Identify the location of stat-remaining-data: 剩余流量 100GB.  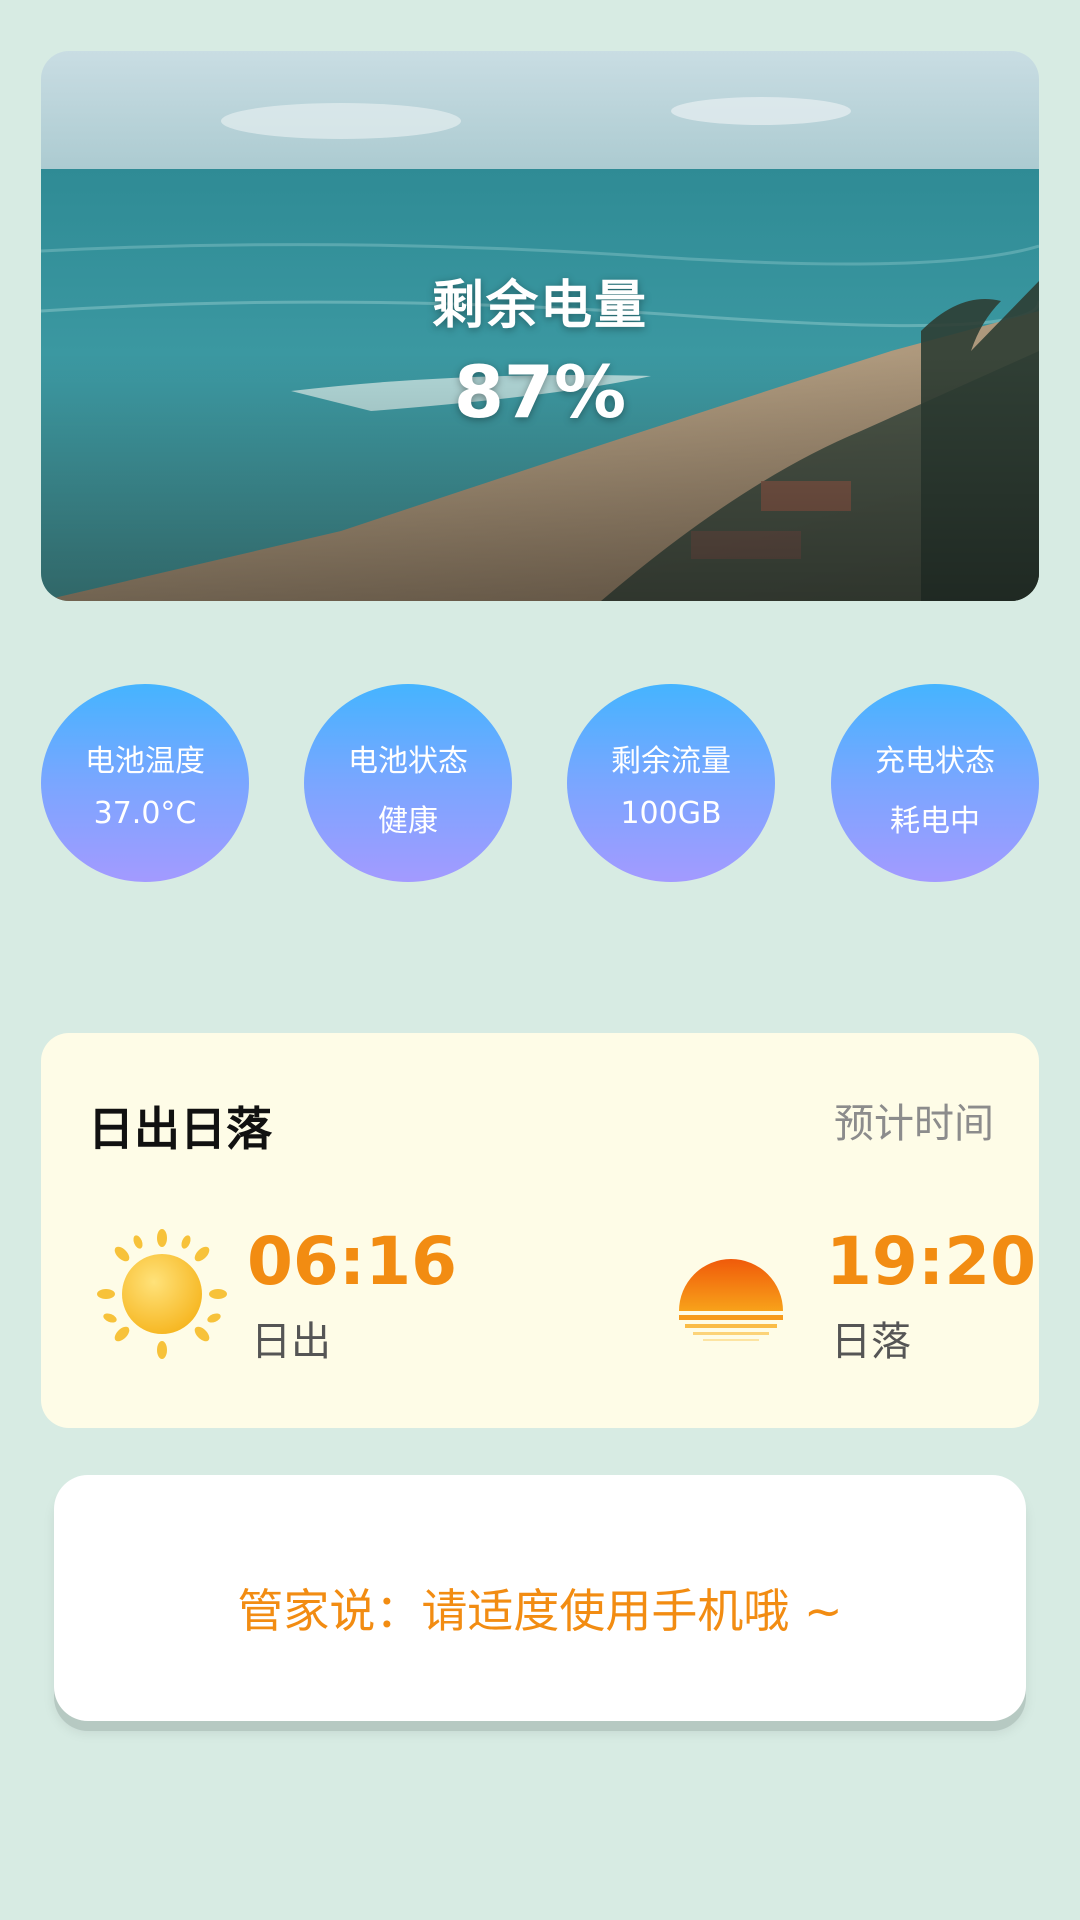
(671, 783).